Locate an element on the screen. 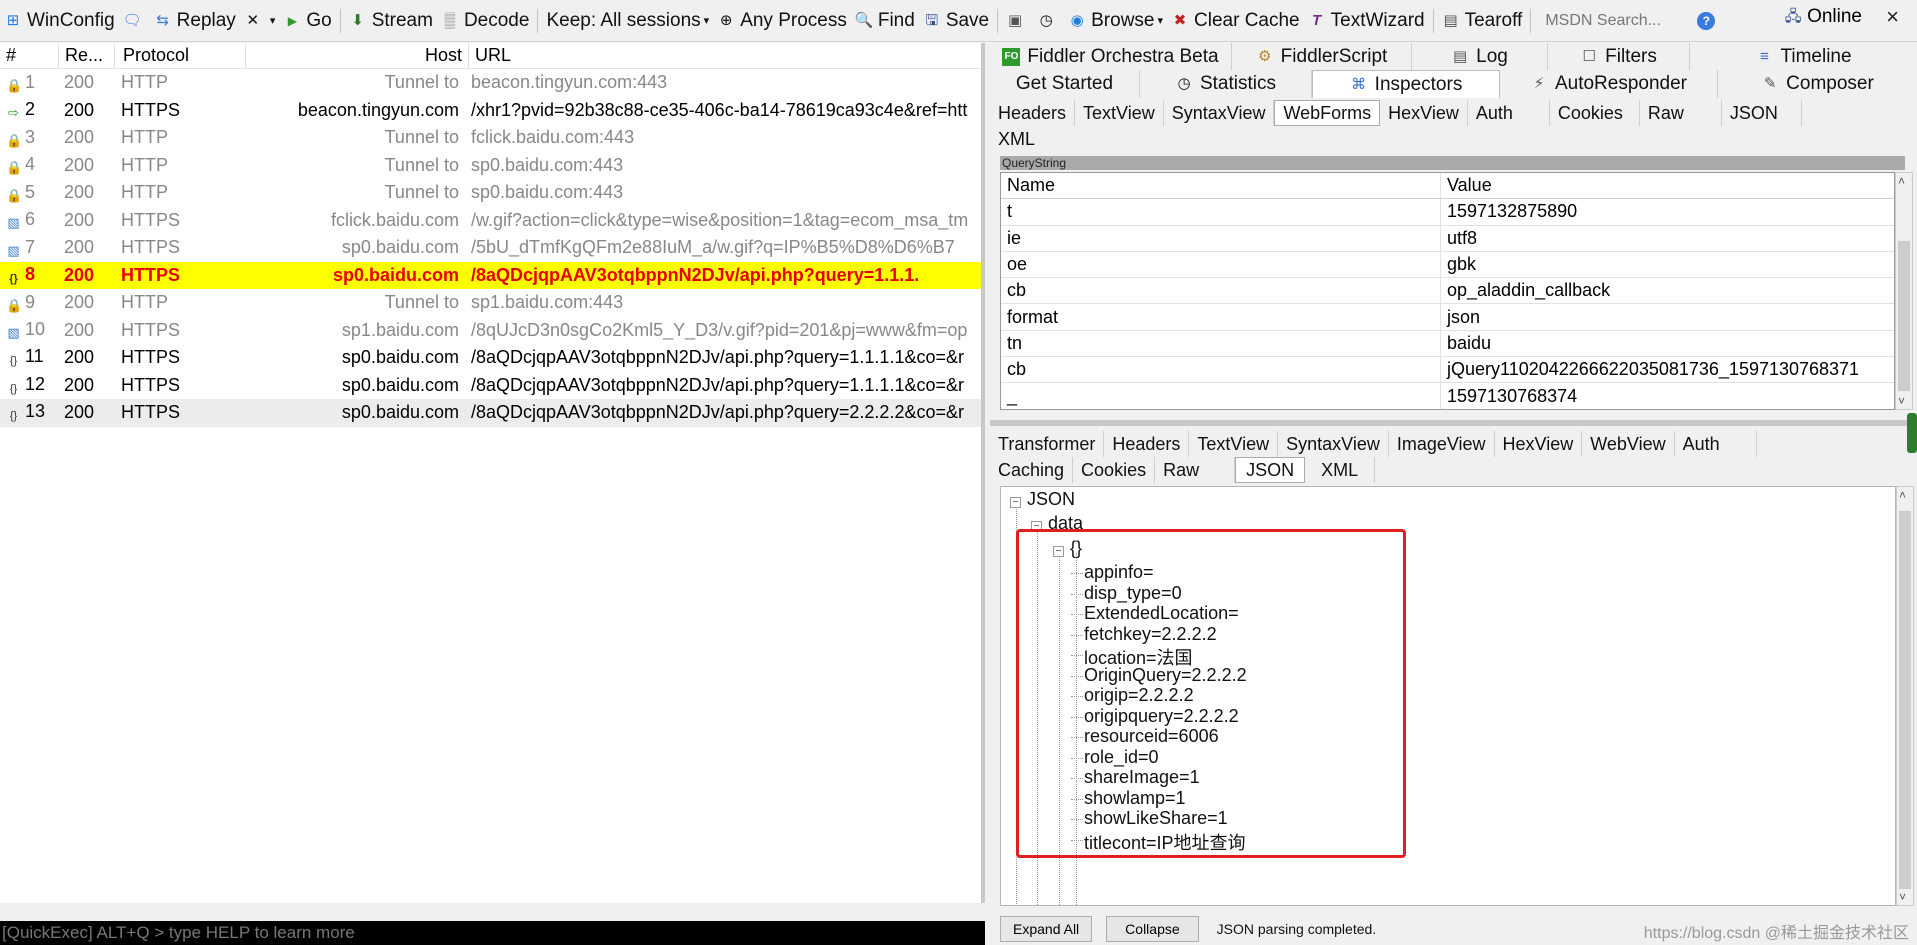 The width and height of the screenshot is (1917, 945). collapse-toggle-icon: − is located at coordinates (1015, 502).